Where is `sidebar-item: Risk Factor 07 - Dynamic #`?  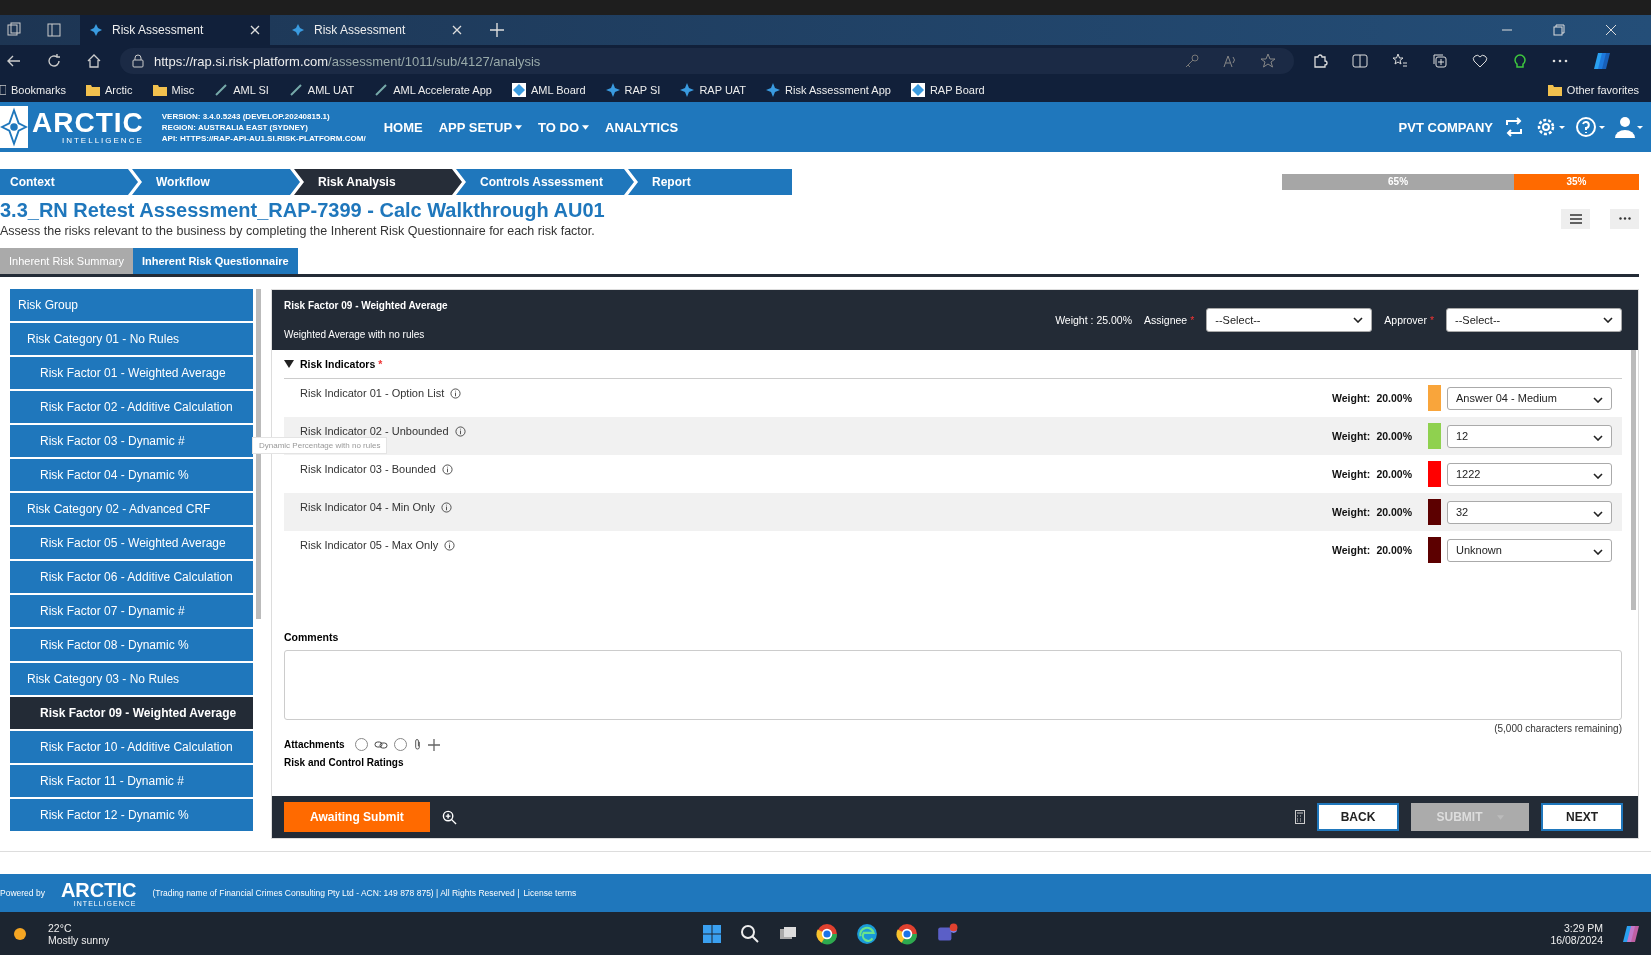
sidebar-item: Risk Factor 07 - Dynamic # is located at coordinates (131, 611).